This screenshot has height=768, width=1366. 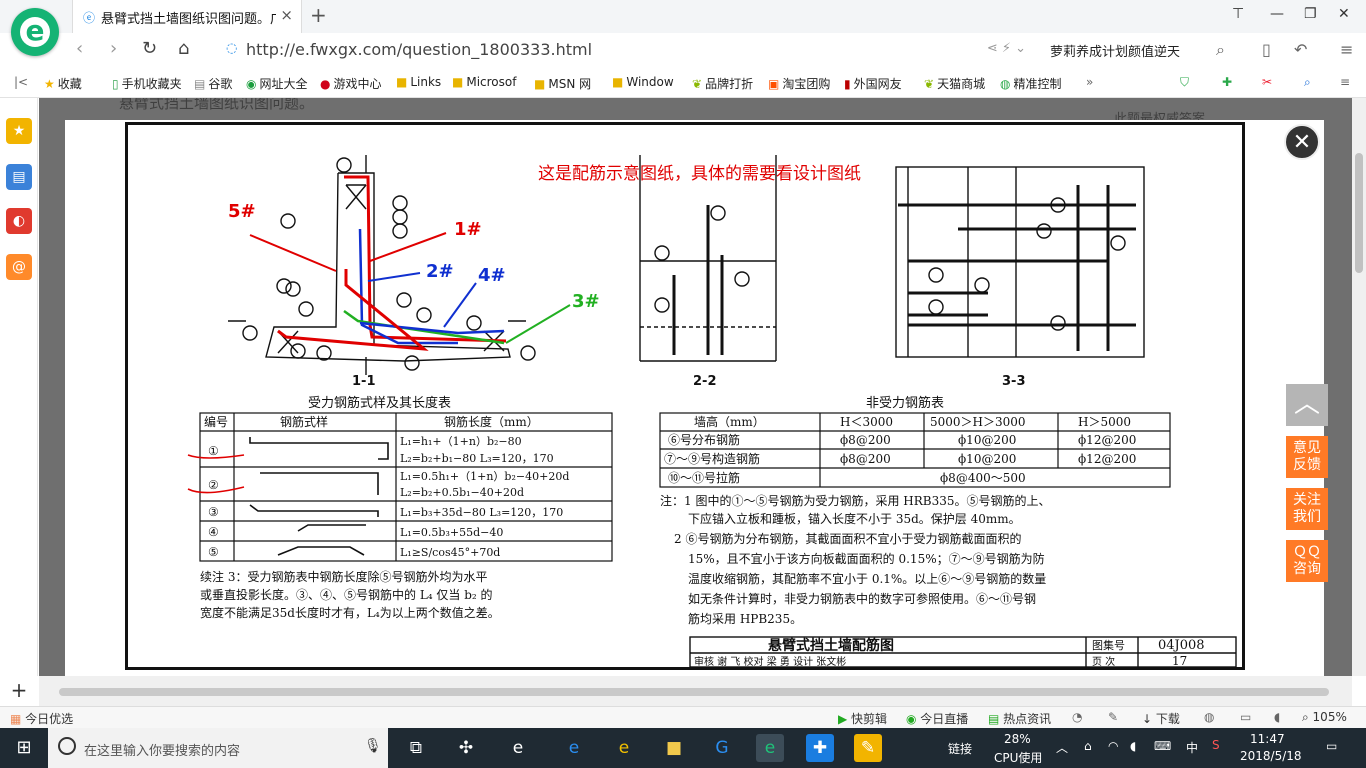 What do you see at coordinates (24, 748) in the screenshot?
I see `start-button: ⊞` at bounding box center [24, 748].